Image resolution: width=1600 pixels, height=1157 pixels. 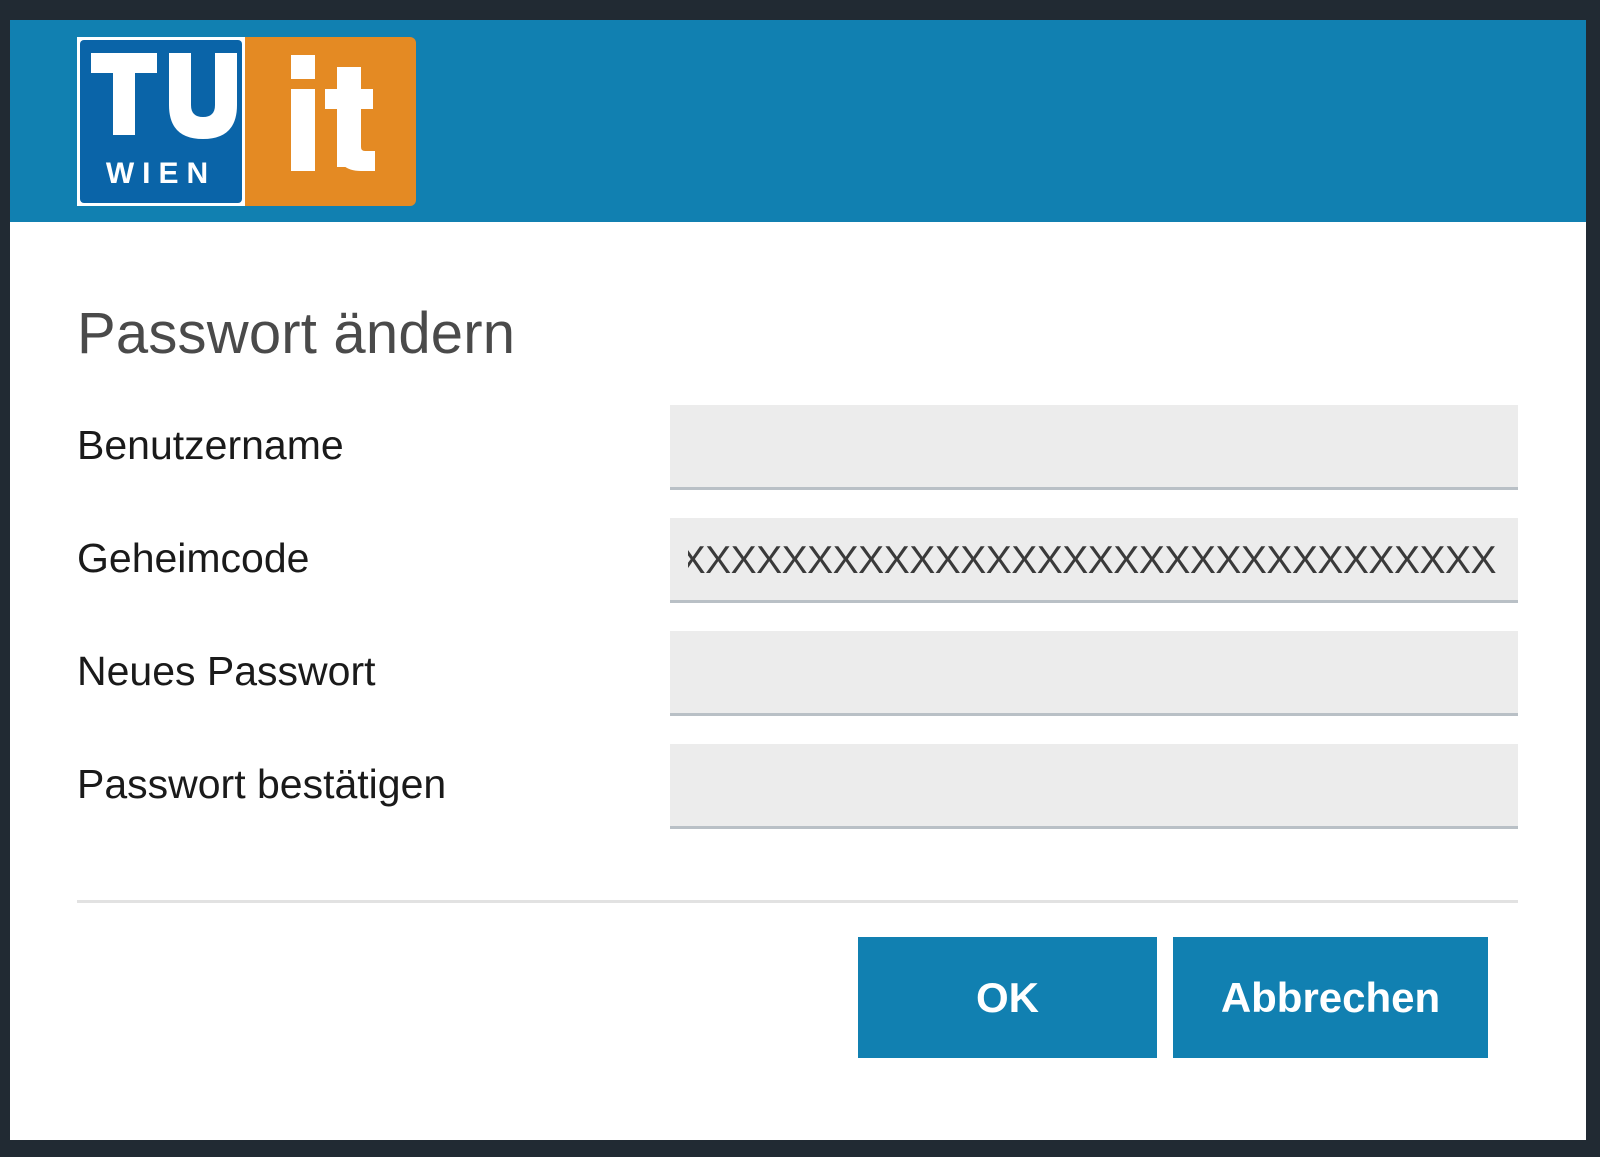 What do you see at coordinates (330, 121) in the screenshot?
I see `it-logo` at bounding box center [330, 121].